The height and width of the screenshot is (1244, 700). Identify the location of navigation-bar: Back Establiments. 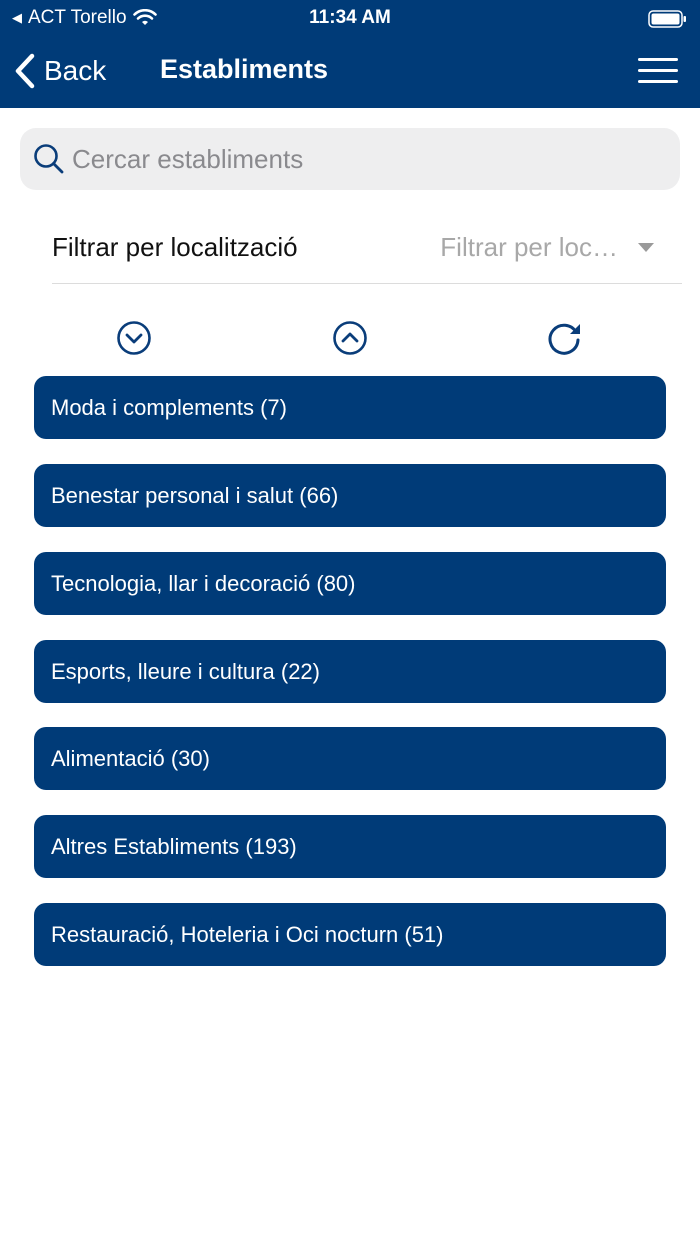
(350, 72).